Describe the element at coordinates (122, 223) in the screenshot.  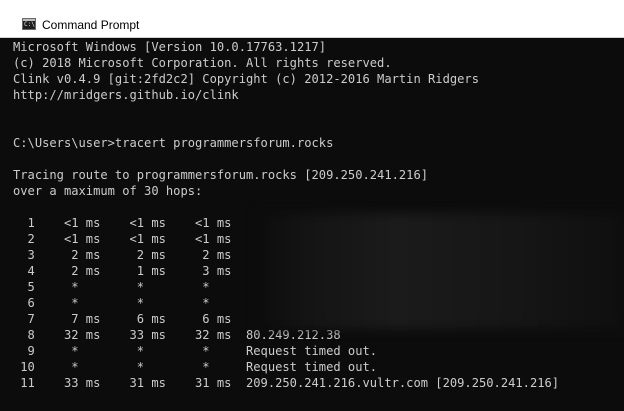
I see `console-line-12: 1 <1 ms <1 ms <1 ms` at that location.